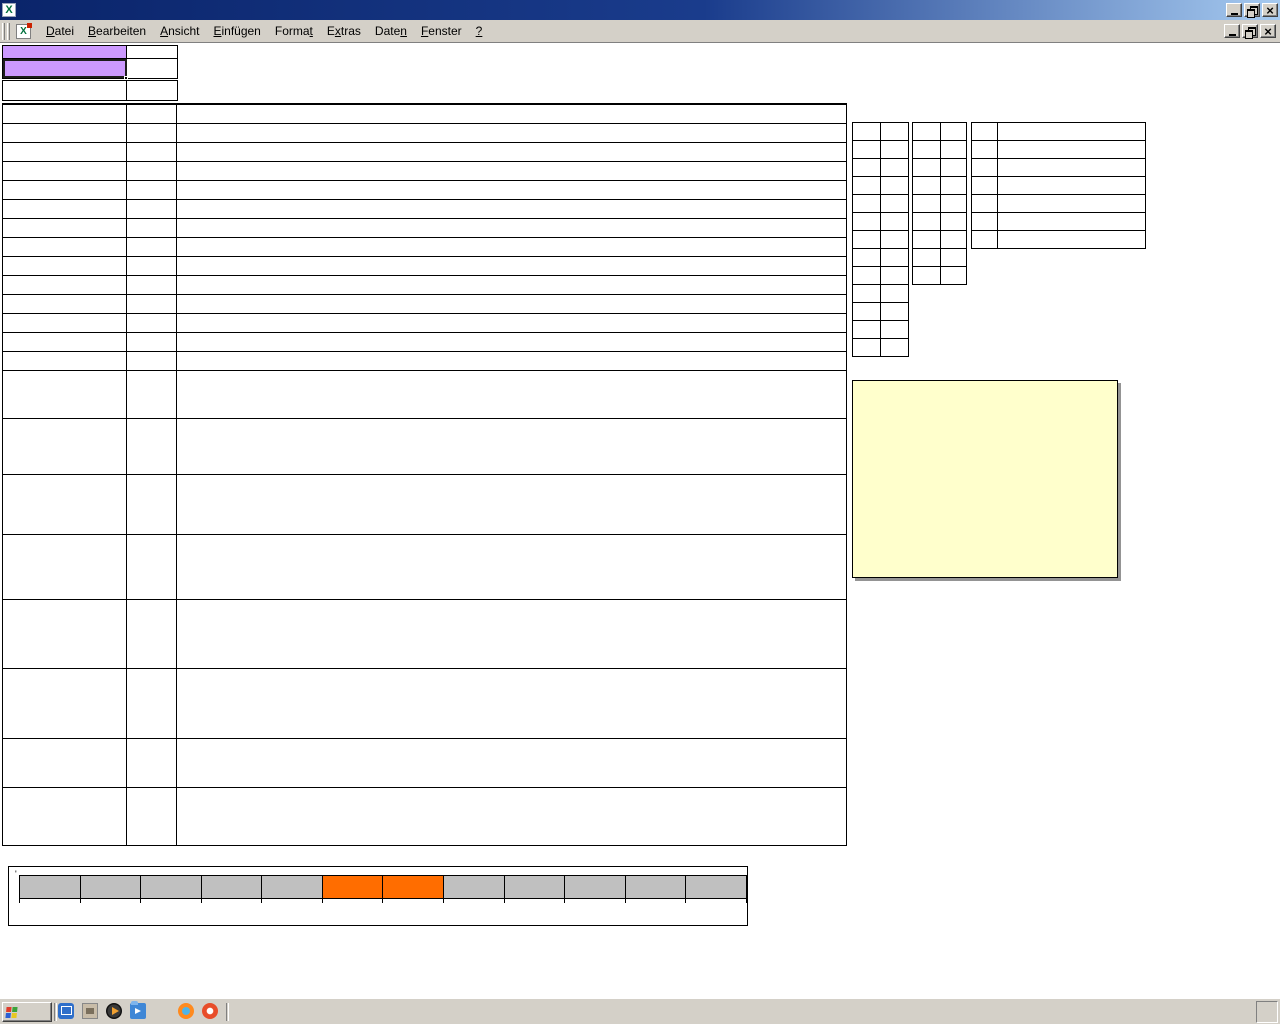 This screenshot has width=1280, height=1024. I want to click on cell-standorte-text, so click(511, 504).